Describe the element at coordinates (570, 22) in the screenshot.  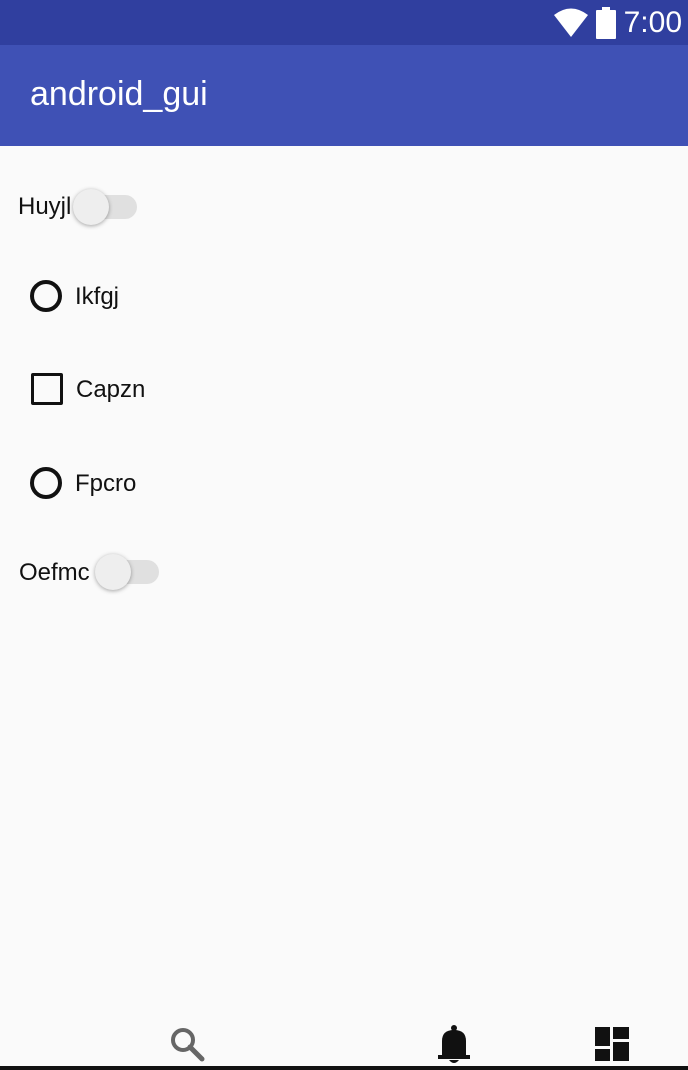
I see `wifi-icon` at that location.